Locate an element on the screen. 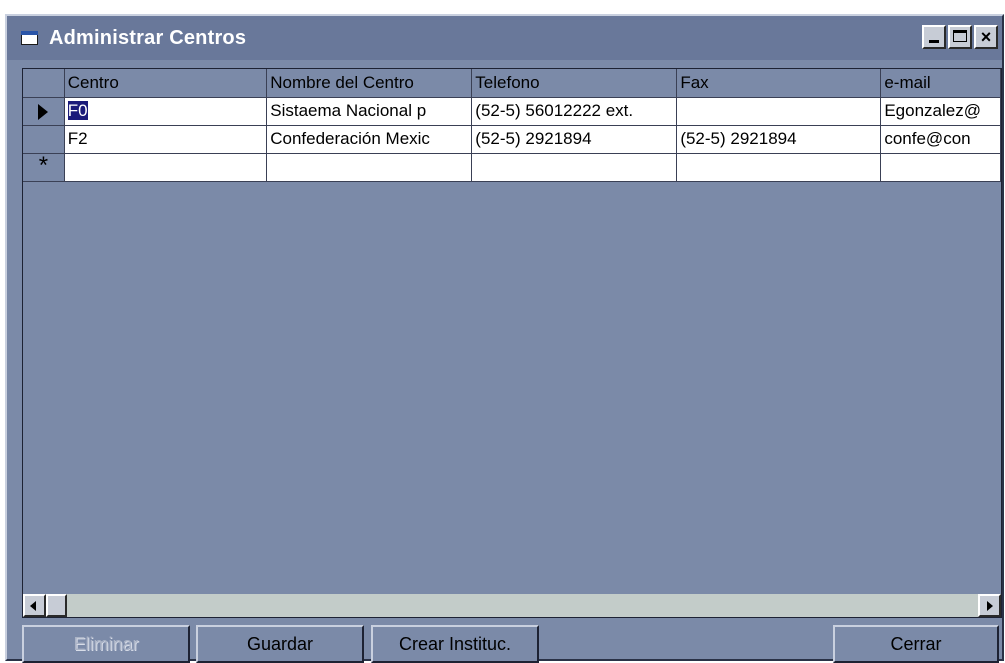 This screenshot has width=1005, height=663. new-row: * is located at coordinates (512, 167).